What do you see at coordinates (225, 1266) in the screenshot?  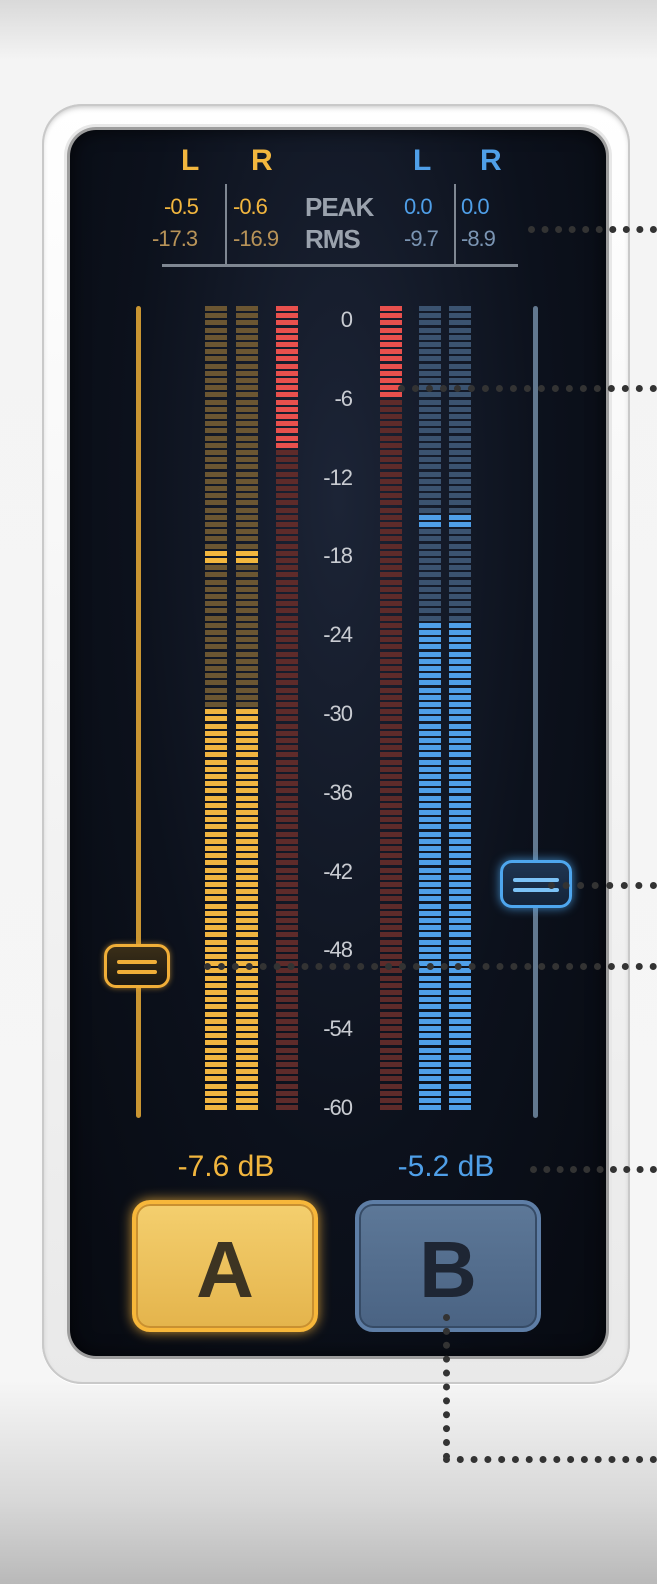 I see `a-select-button: A` at bounding box center [225, 1266].